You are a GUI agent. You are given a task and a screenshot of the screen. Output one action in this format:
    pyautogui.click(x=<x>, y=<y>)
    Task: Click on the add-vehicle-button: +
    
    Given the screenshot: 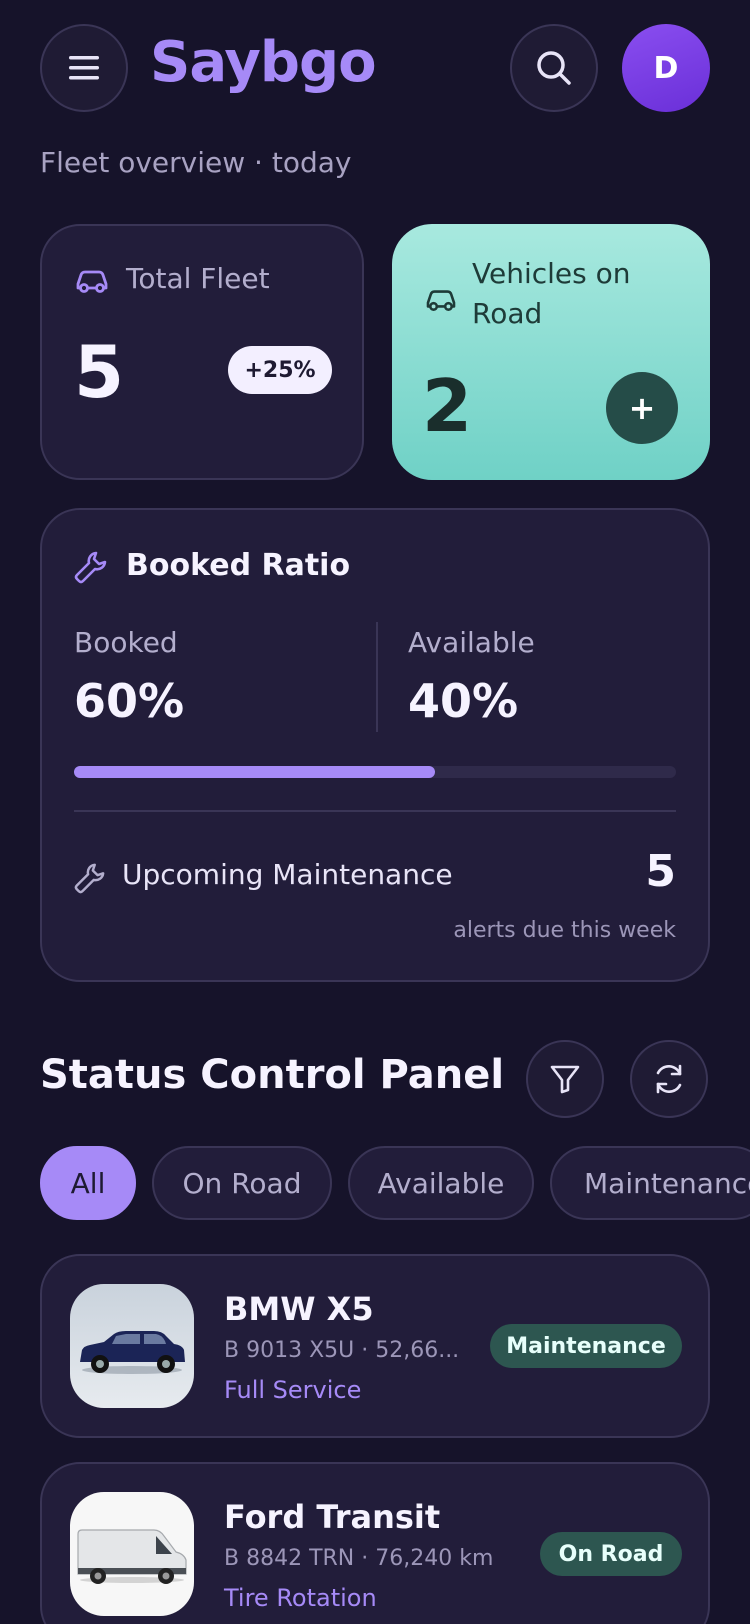 What is the action you would take?
    pyautogui.click(x=642, y=408)
    